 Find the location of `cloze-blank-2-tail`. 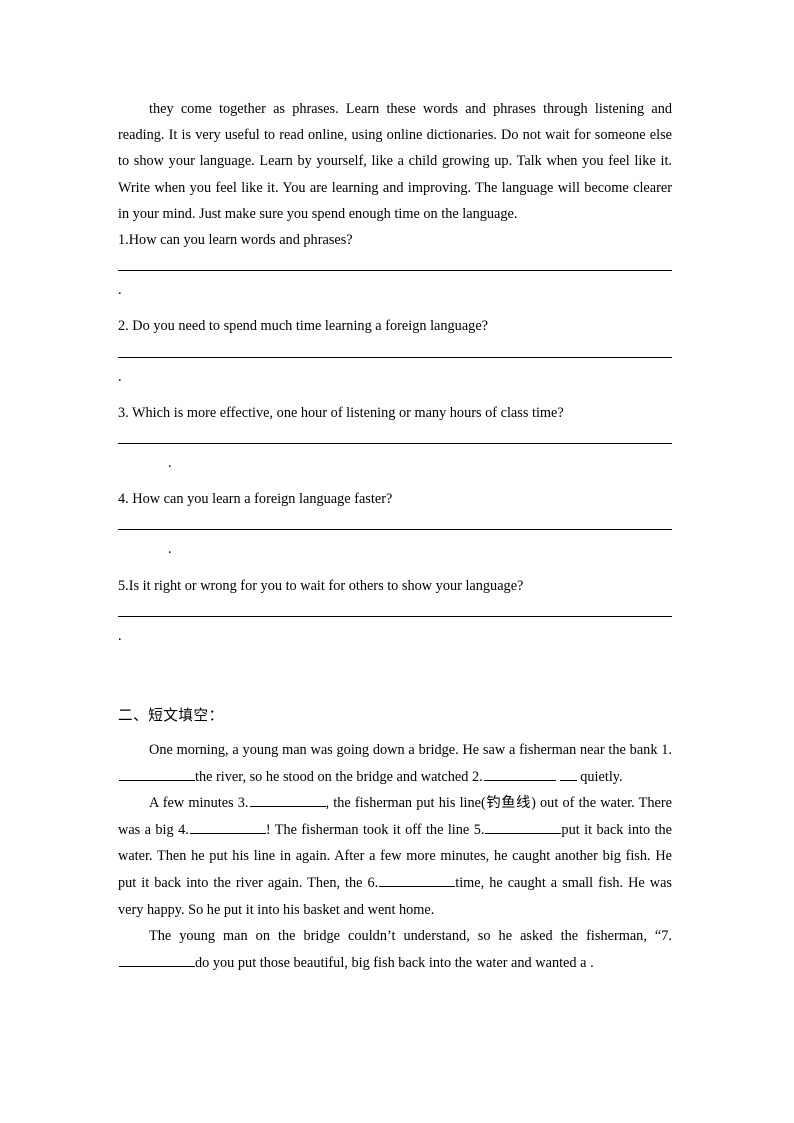

cloze-blank-2-tail is located at coordinates (568, 774).